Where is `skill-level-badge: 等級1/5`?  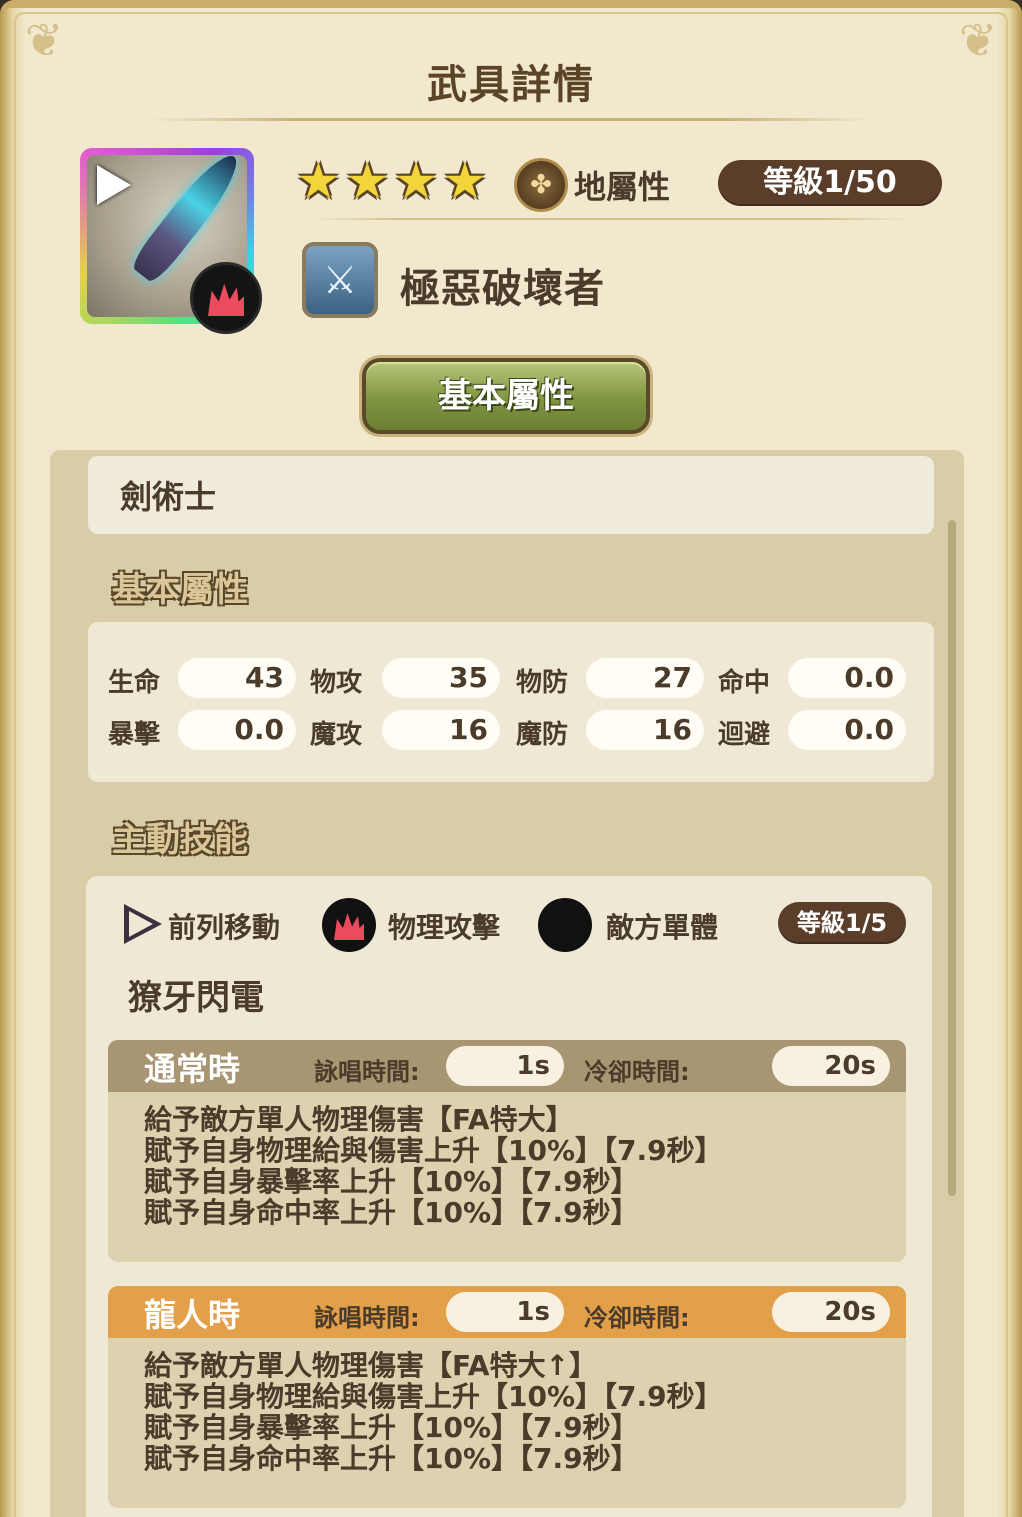
skill-level-badge: 等級1/5 is located at coordinates (842, 923).